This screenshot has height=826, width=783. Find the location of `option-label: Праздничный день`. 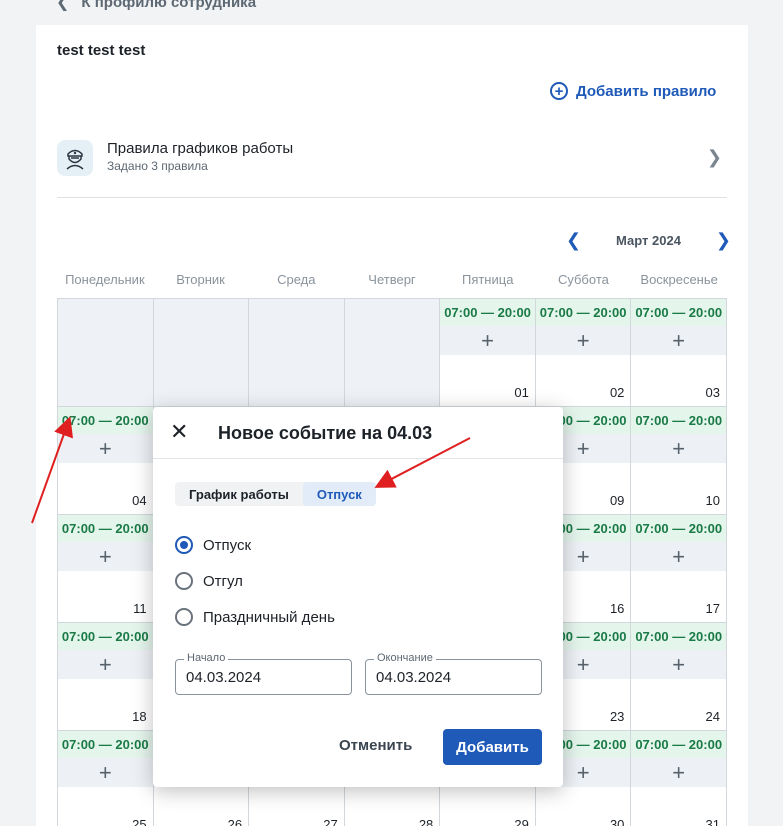

option-label: Праздничный день is located at coordinates (269, 617).